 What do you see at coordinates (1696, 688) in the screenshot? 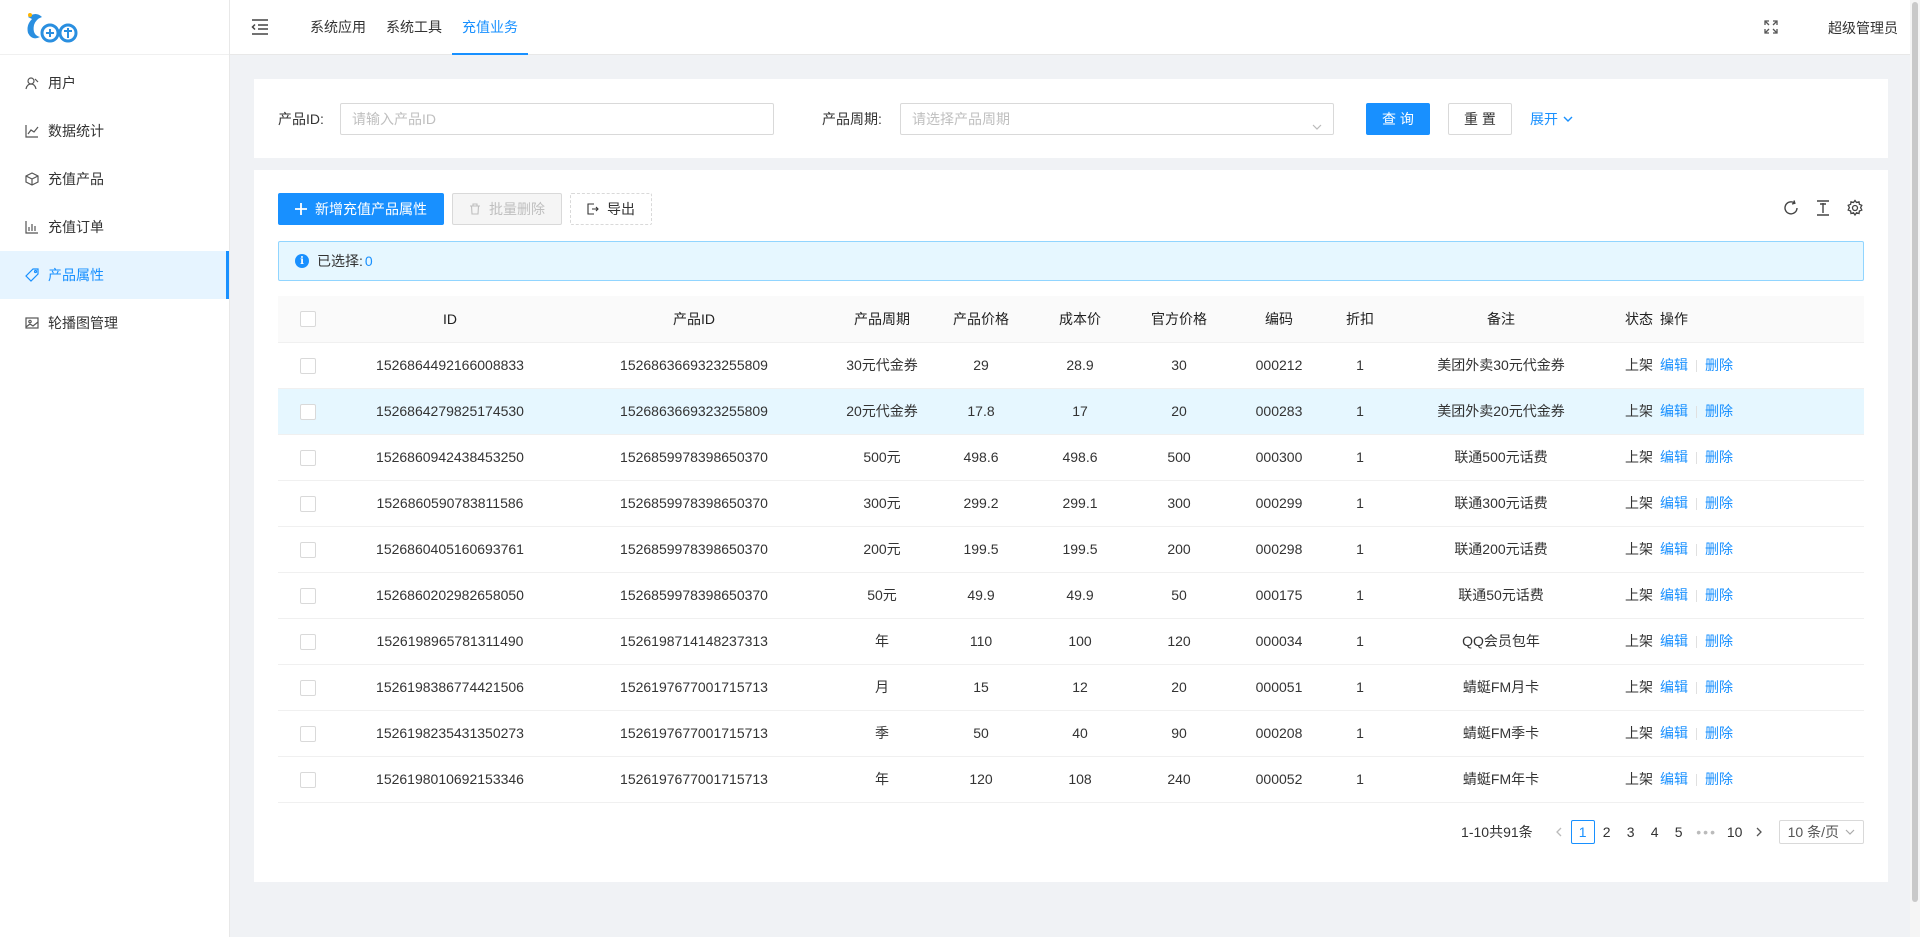
I see `action-divider` at bounding box center [1696, 688].